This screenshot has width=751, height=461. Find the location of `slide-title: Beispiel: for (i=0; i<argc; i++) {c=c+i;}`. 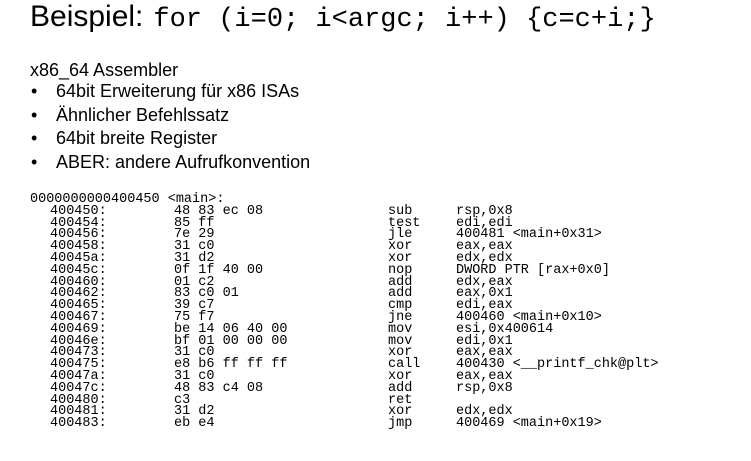

slide-title: Beispiel: for (i=0; i<argc; i++) {c=c+i;} is located at coordinates (343, 20).